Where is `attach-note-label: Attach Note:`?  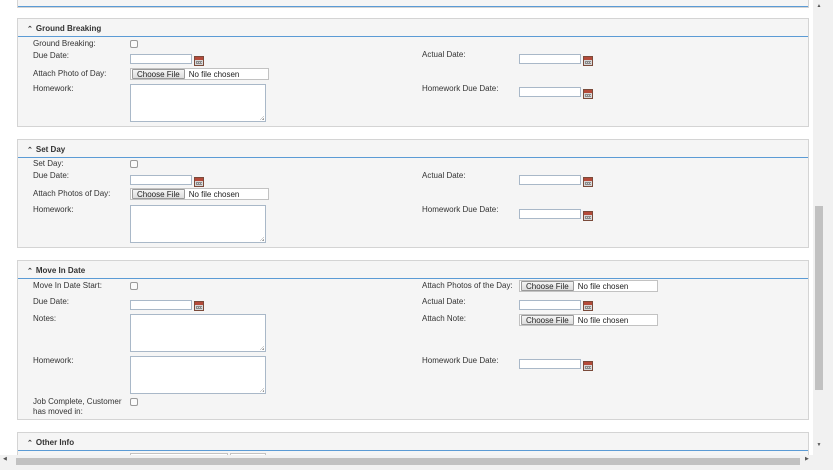
attach-note-label: Attach Note: is located at coordinates (444, 318).